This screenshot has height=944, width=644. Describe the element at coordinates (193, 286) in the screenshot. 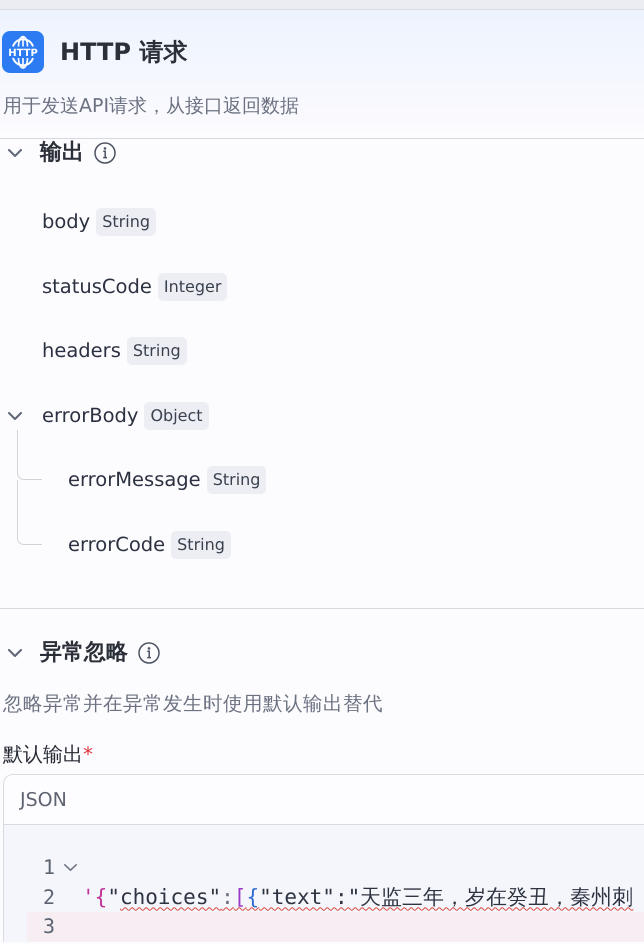

I see `type-tag: Integer` at that location.